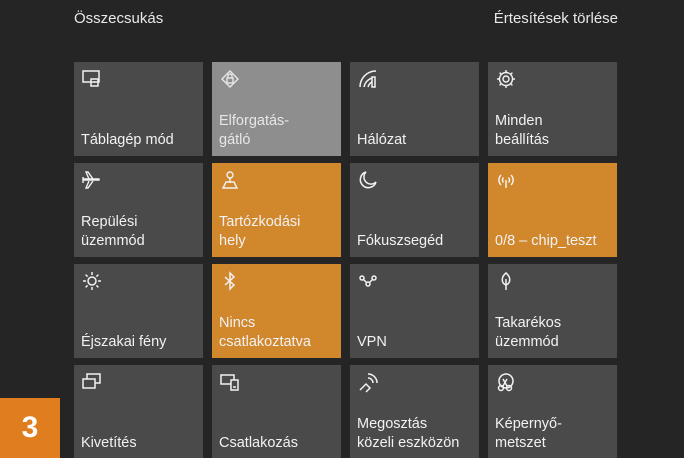  I want to click on quick-action-label: Éjszakai fény, so click(124, 342).